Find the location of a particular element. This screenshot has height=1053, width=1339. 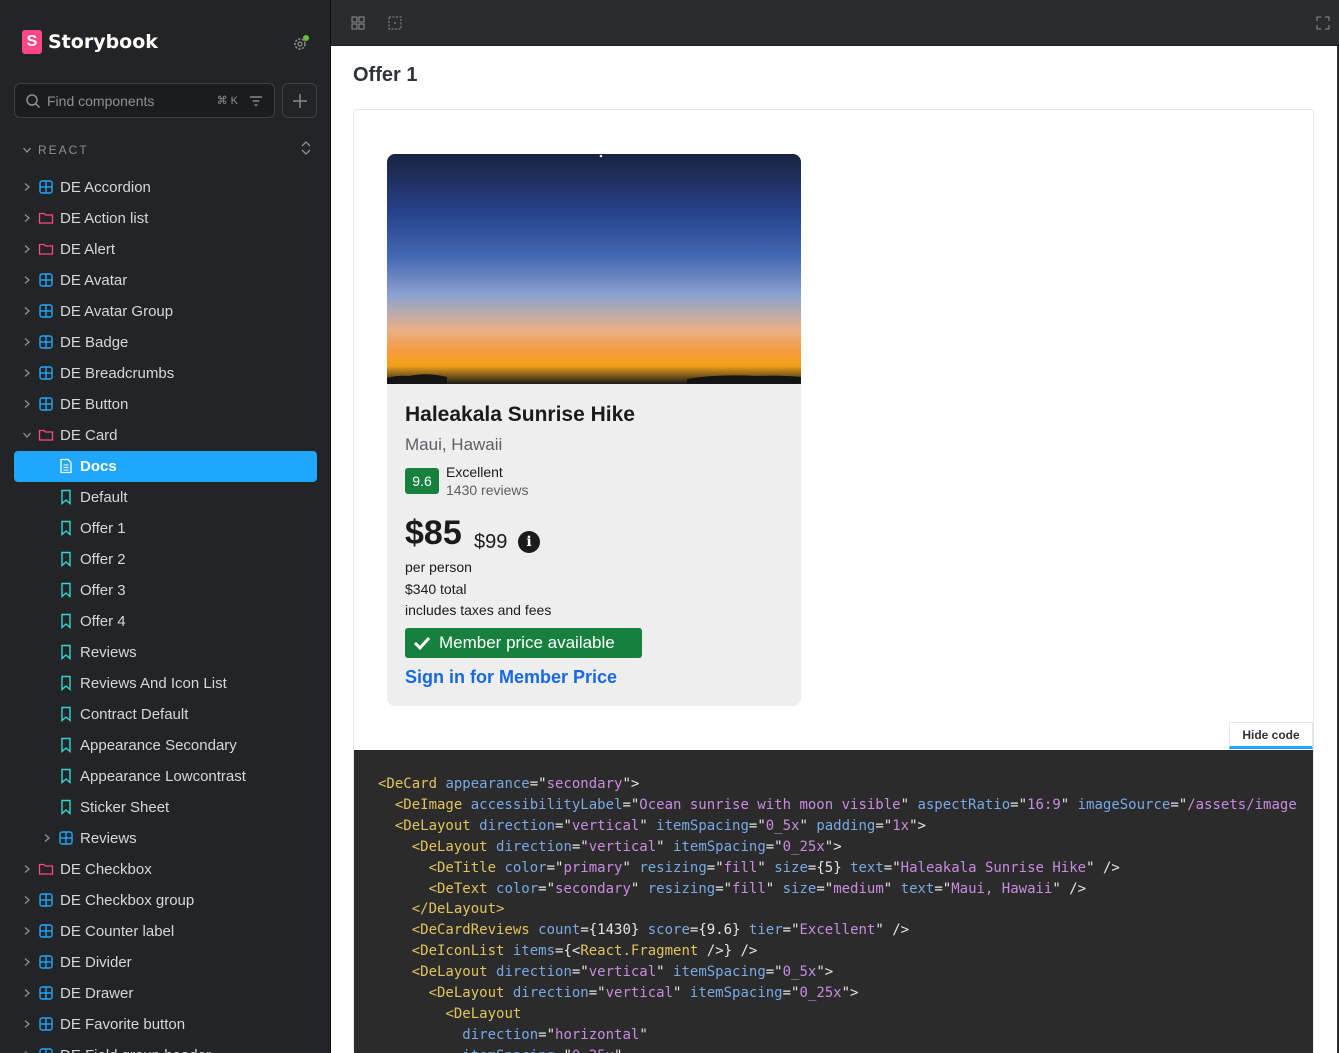

sidebar-item: DE Checkbox group is located at coordinates (165, 900).